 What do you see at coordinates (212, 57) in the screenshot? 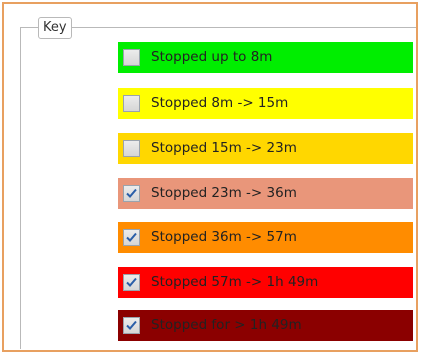
I see `legend-item-label: Stopped up to 8m` at bounding box center [212, 57].